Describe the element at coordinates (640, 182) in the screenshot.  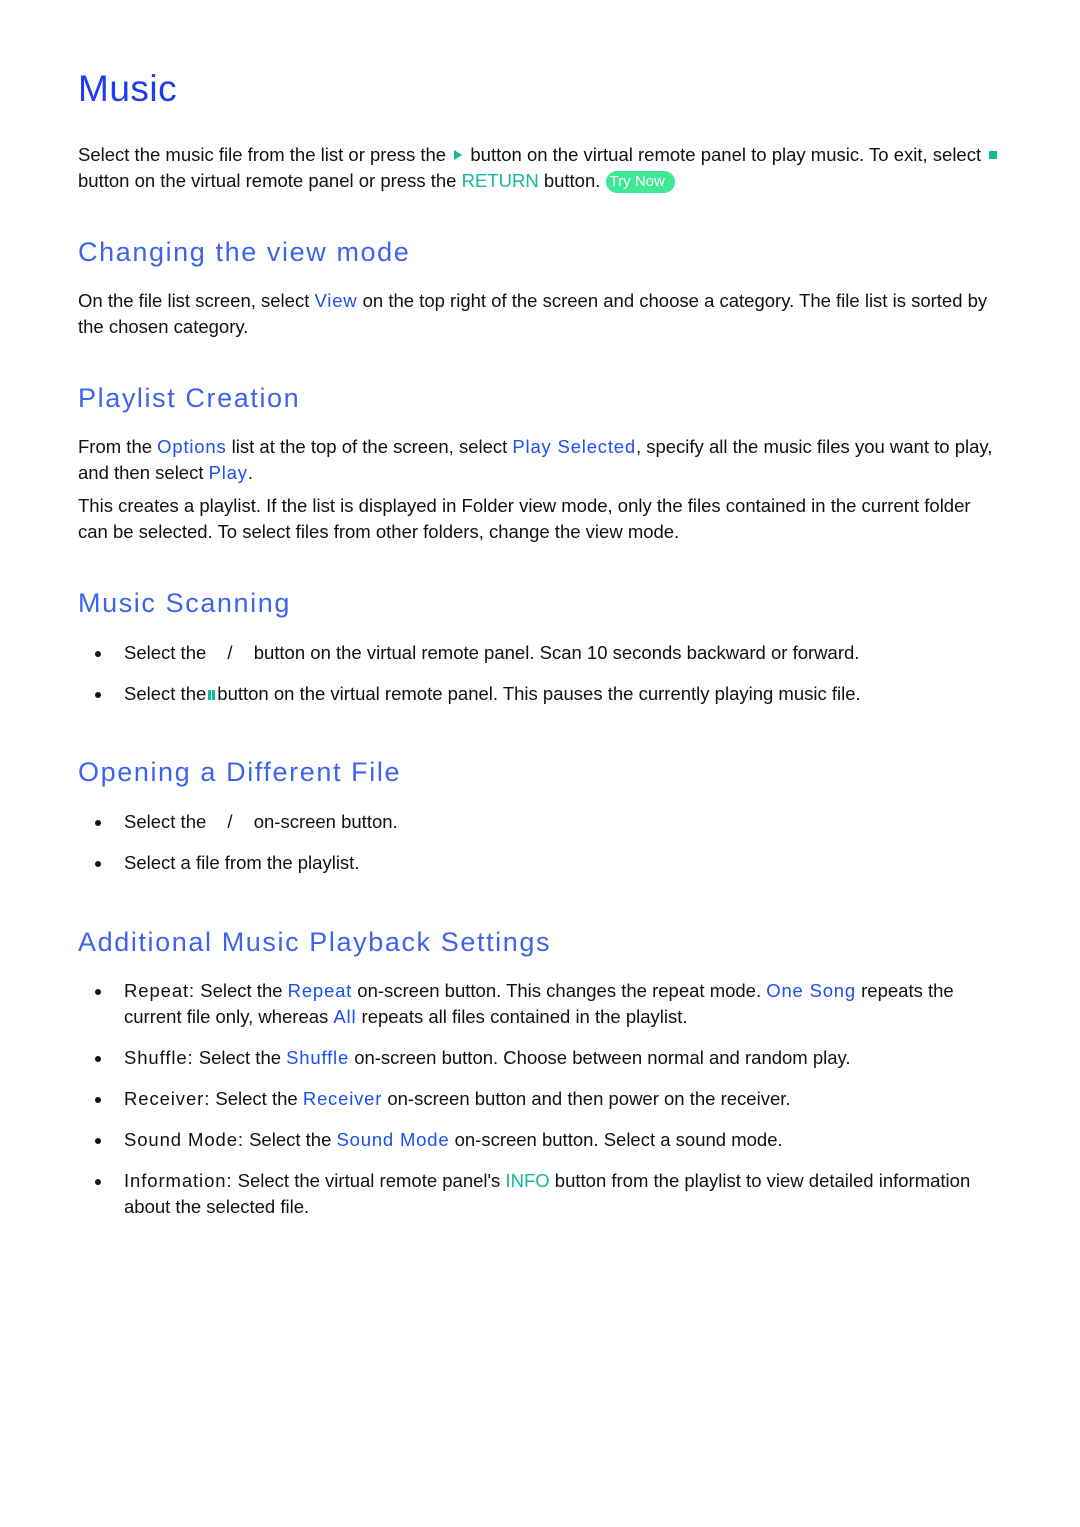
I see `try-now-button: Try Now` at that location.